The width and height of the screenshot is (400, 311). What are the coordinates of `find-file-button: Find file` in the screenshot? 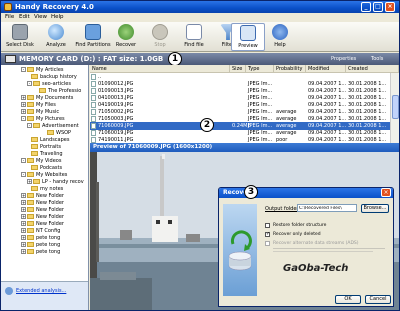 It's located at (194, 37).